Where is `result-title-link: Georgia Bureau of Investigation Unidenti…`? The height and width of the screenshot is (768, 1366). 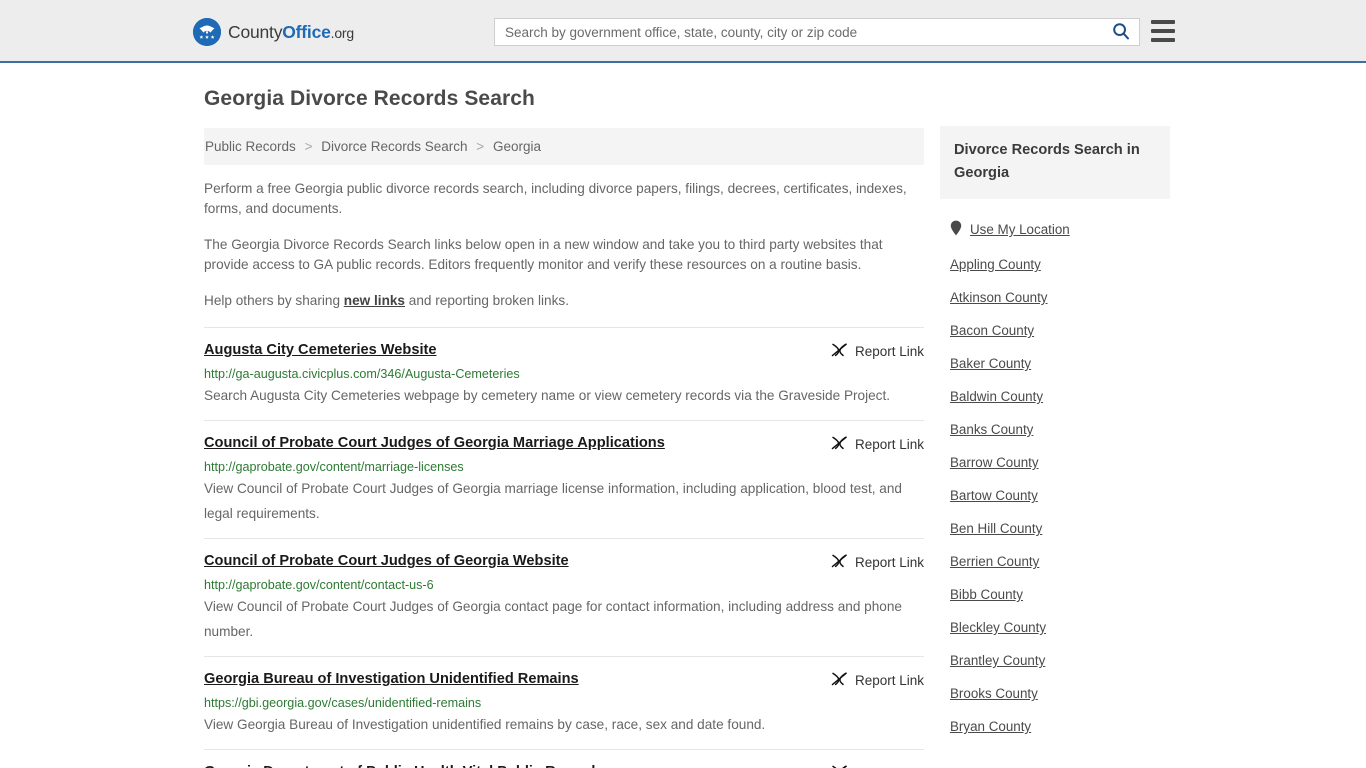 result-title-link: Georgia Bureau of Investigation Unidenti… is located at coordinates (391, 679).